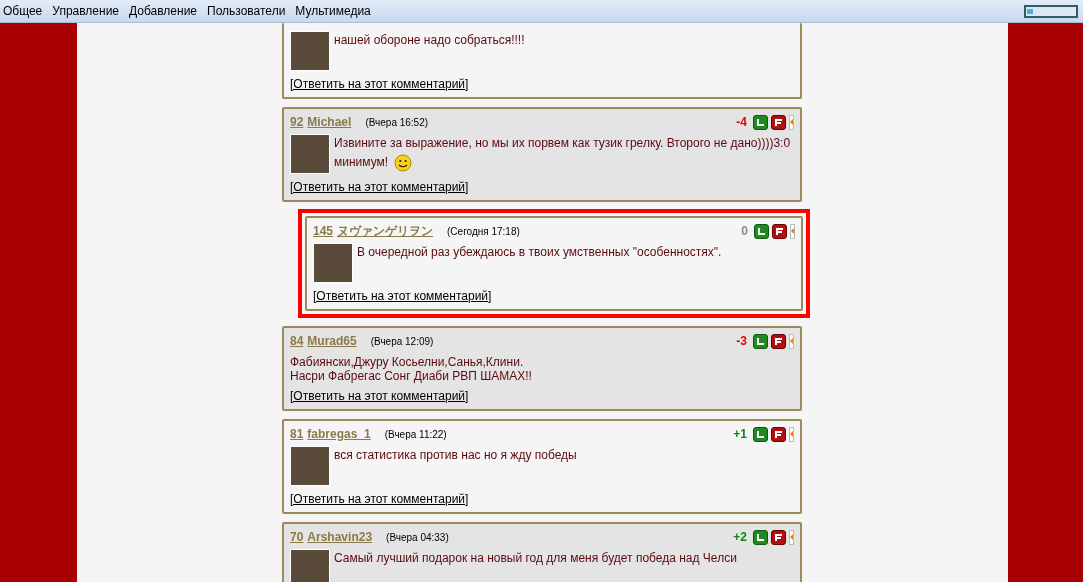 This screenshot has height=582, width=1083. I want to click on comment-text: Извините за выражение, но мы их порвем как тузик грелку. Второго не дано))))3:0 минимум!, so click(562, 152).